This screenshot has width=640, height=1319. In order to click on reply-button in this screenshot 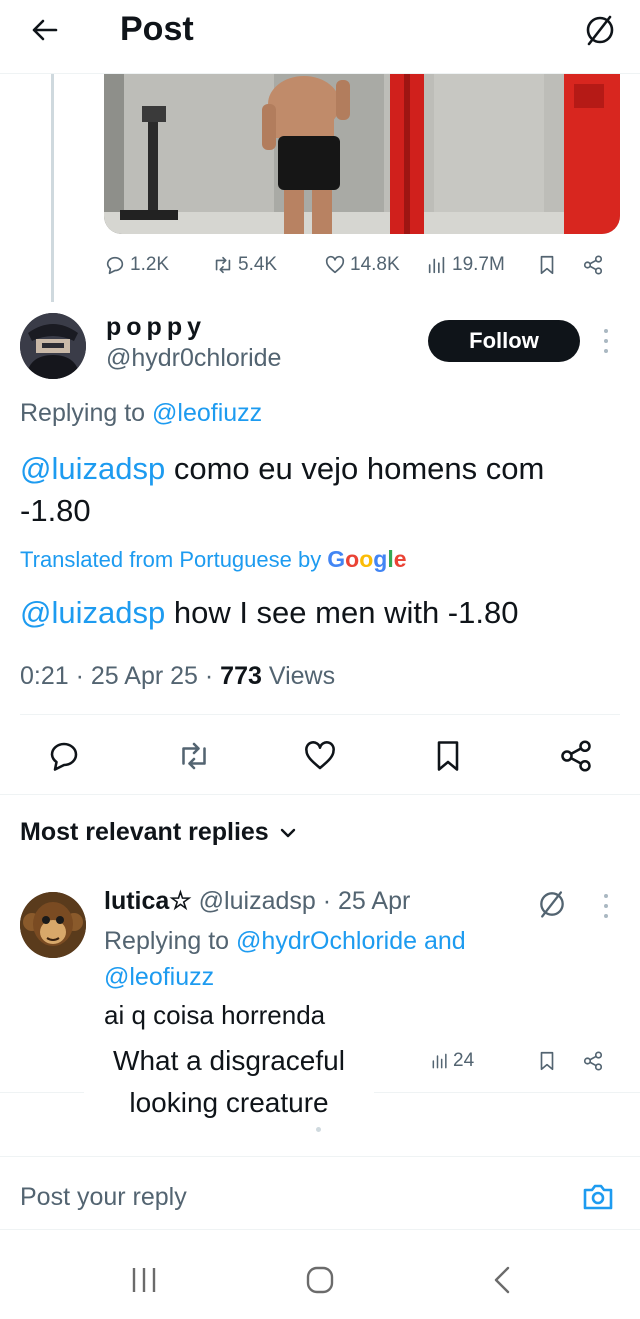, I will do `click(64, 756)`.